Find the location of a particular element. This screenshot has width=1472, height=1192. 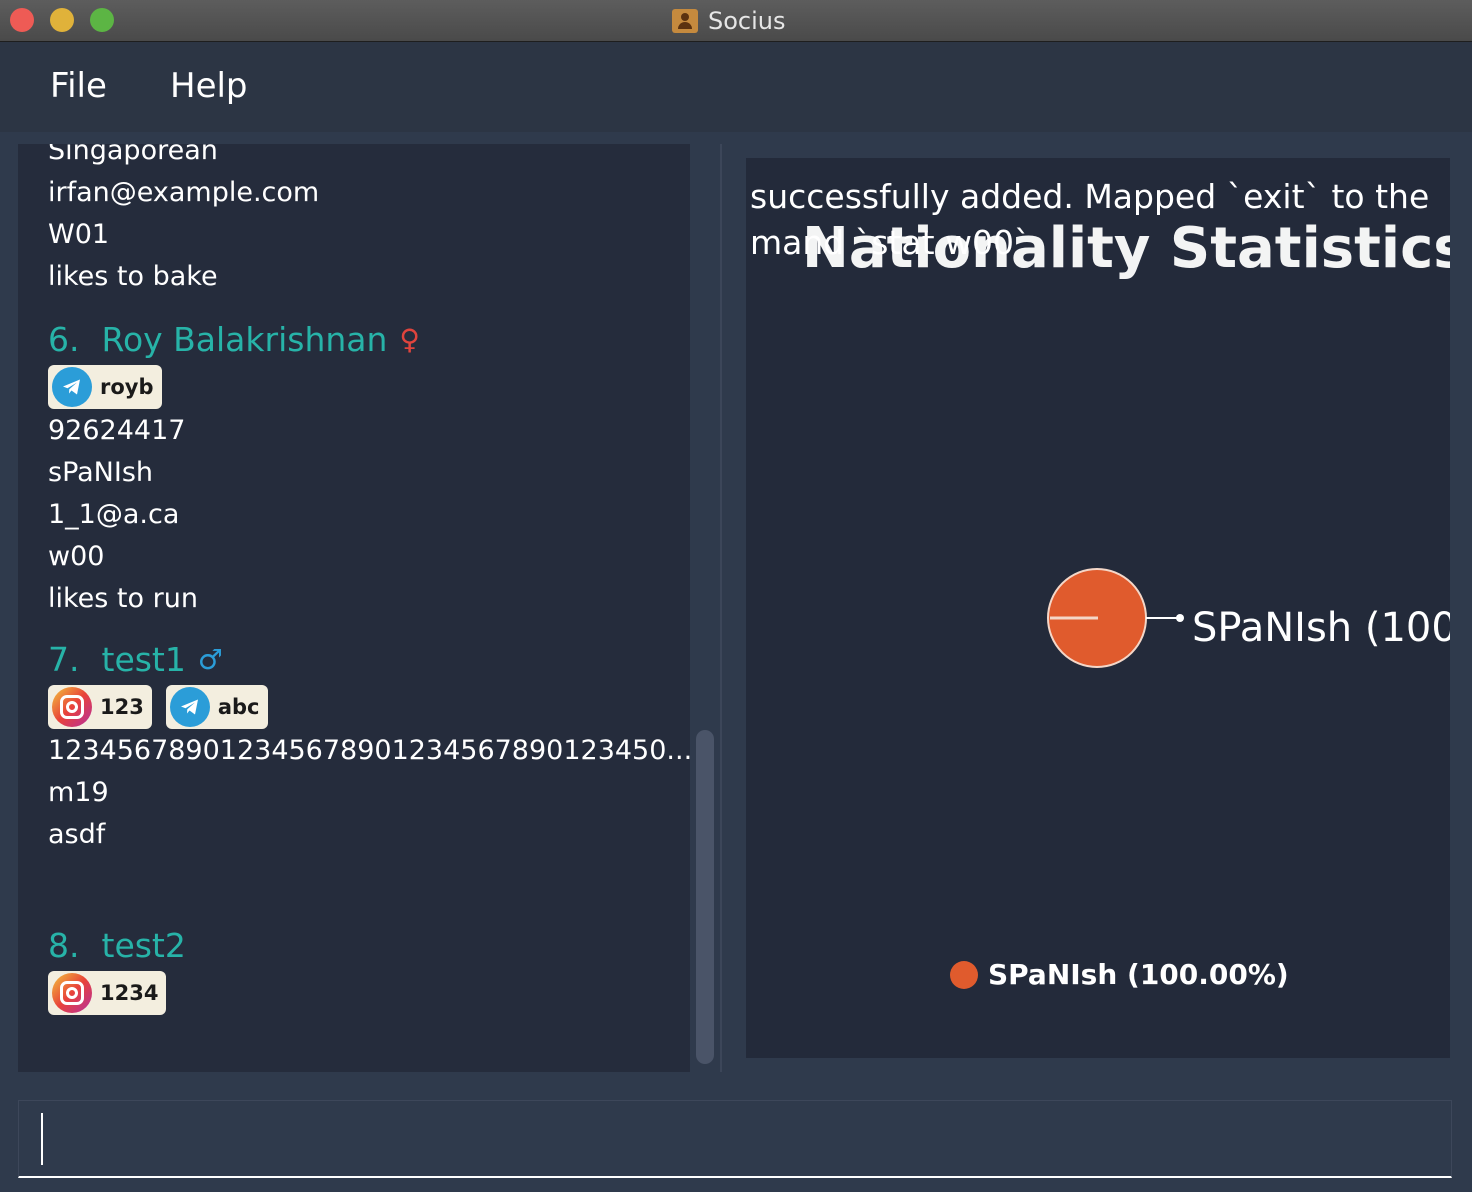

person-list-scrollbar is located at coordinates (705, 897).